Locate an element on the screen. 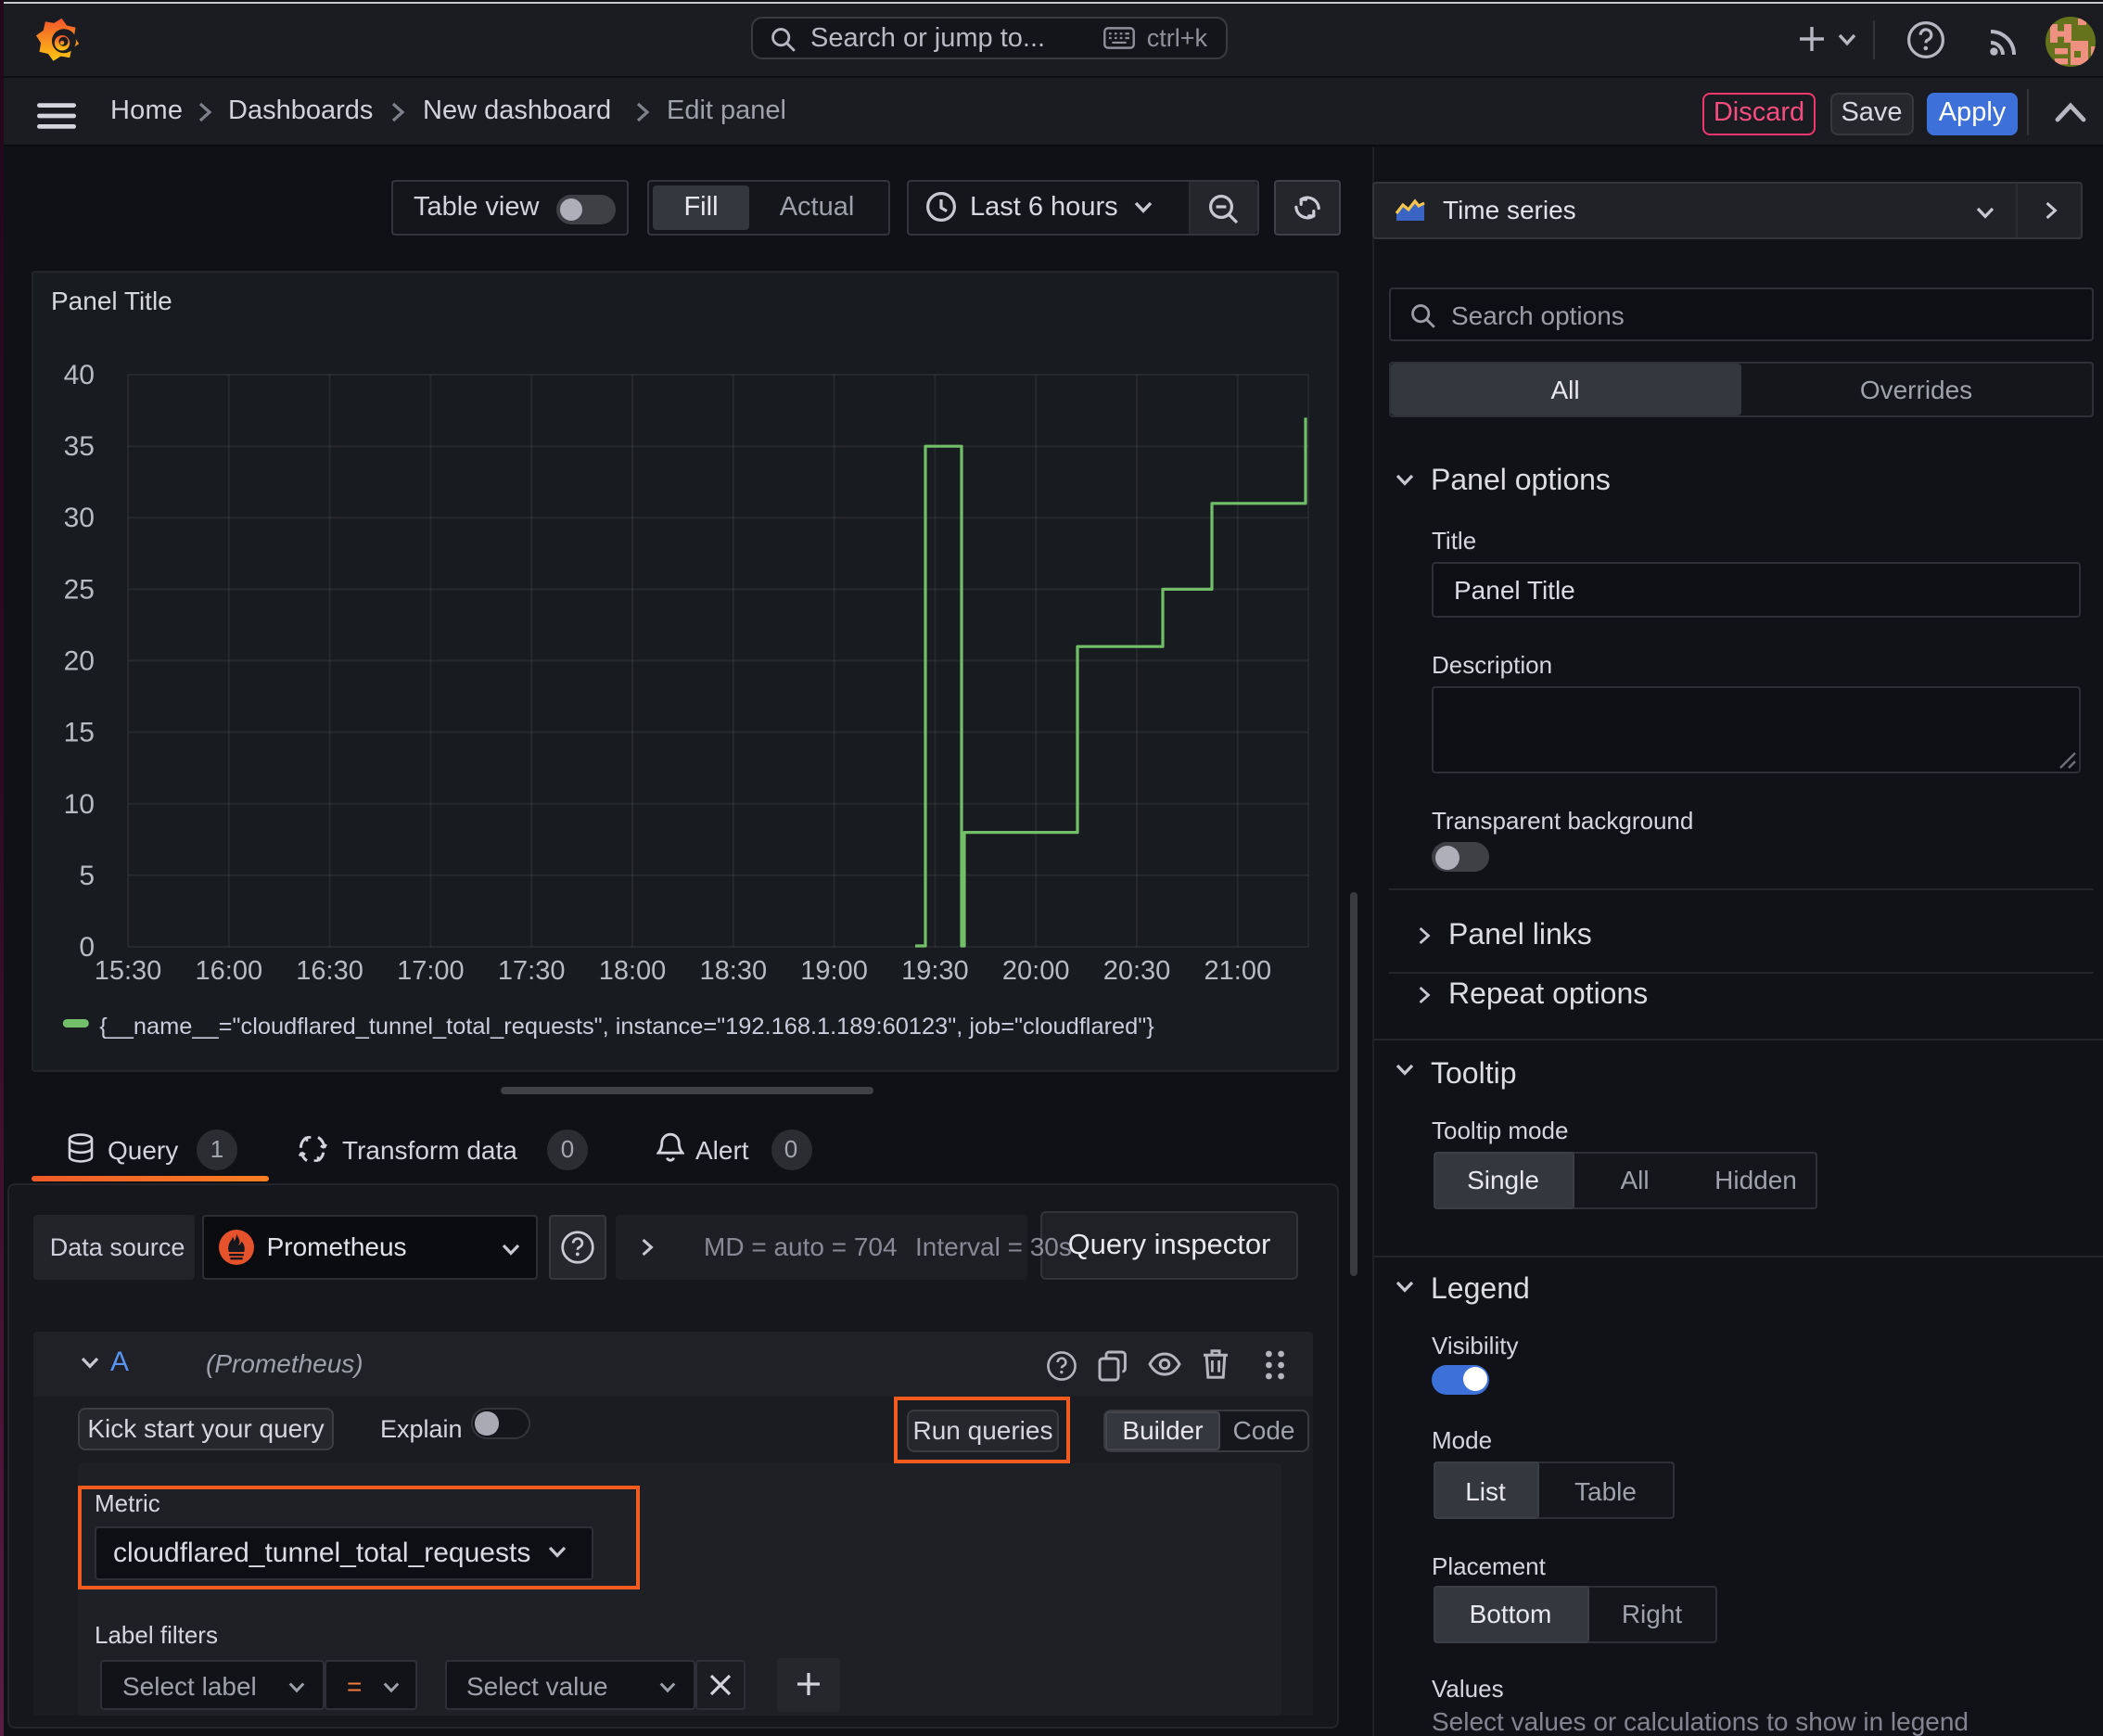  svg-text: 18:00 is located at coordinates (632, 970).